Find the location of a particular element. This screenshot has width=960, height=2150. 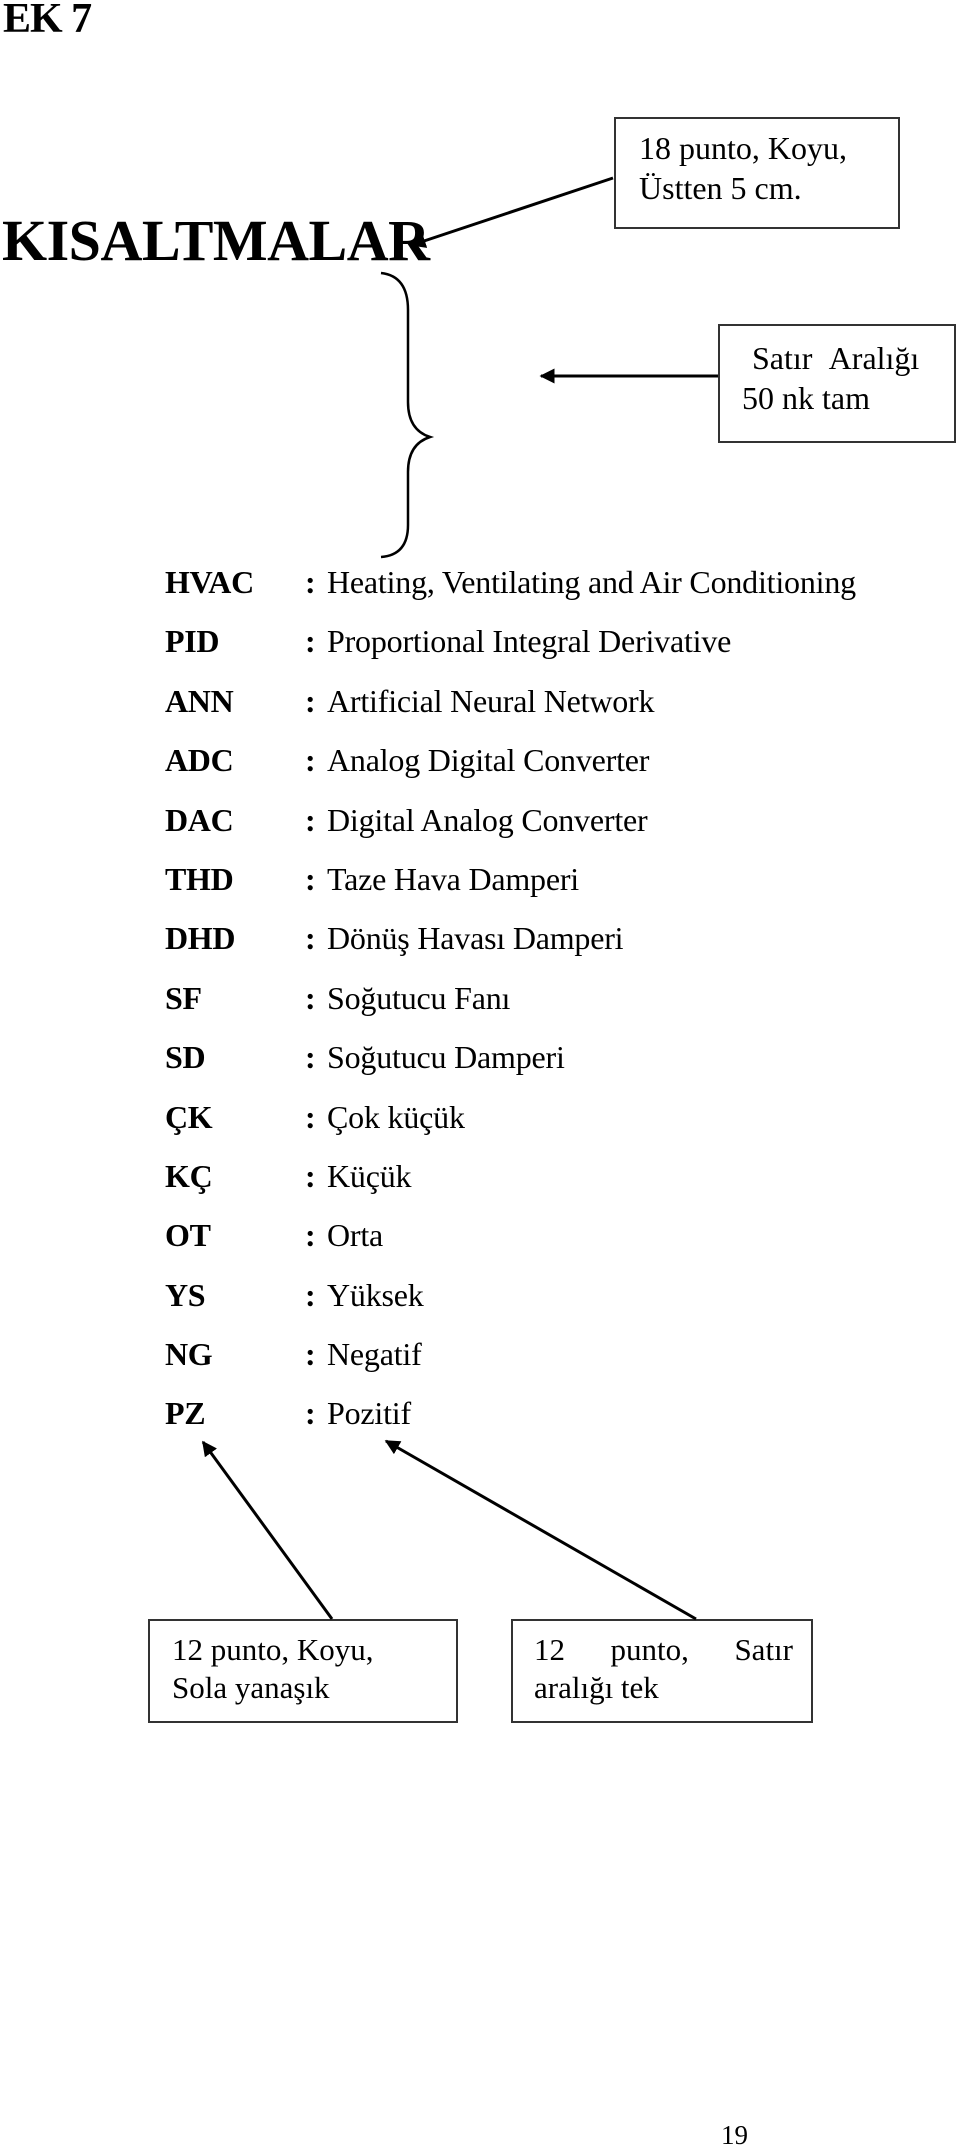

abbreviation-definition: Analog Digital Converter is located at coordinates (488, 760).